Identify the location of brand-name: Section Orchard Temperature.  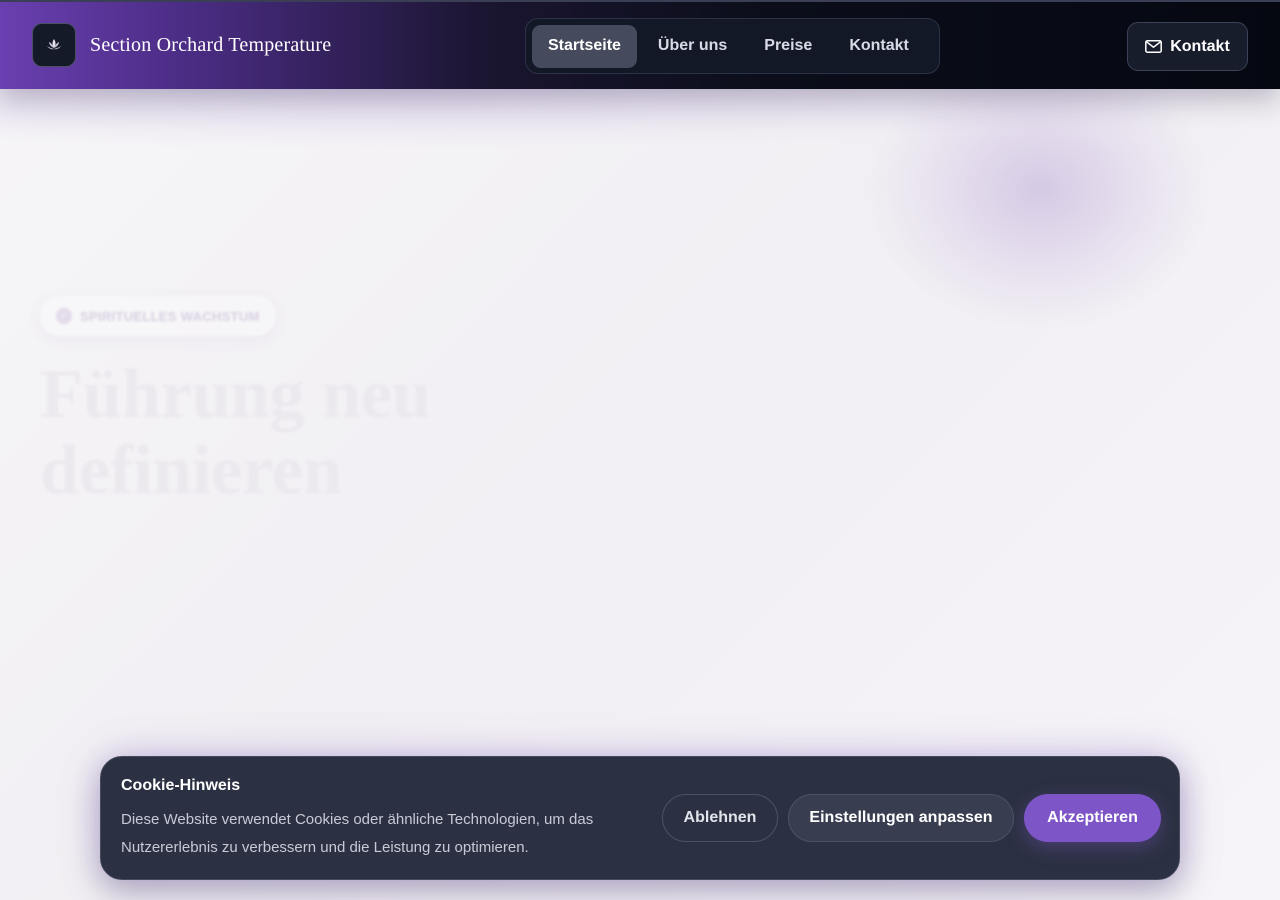
(210, 45).